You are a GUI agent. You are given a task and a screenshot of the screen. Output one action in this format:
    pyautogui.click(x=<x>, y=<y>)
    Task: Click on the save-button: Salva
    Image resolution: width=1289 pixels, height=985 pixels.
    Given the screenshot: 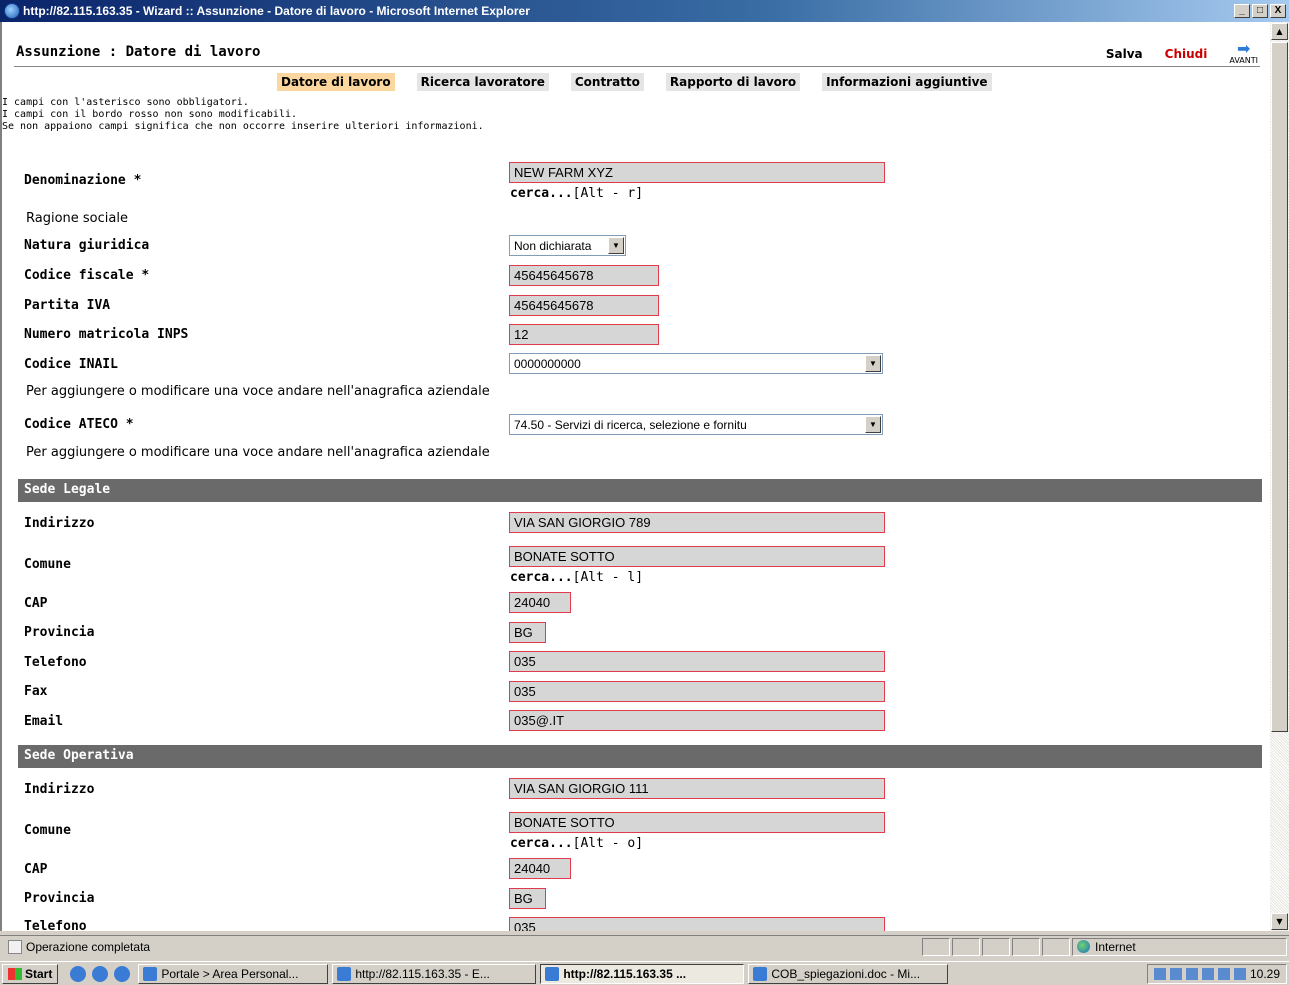 What is the action you would take?
    pyautogui.click(x=1124, y=54)
    